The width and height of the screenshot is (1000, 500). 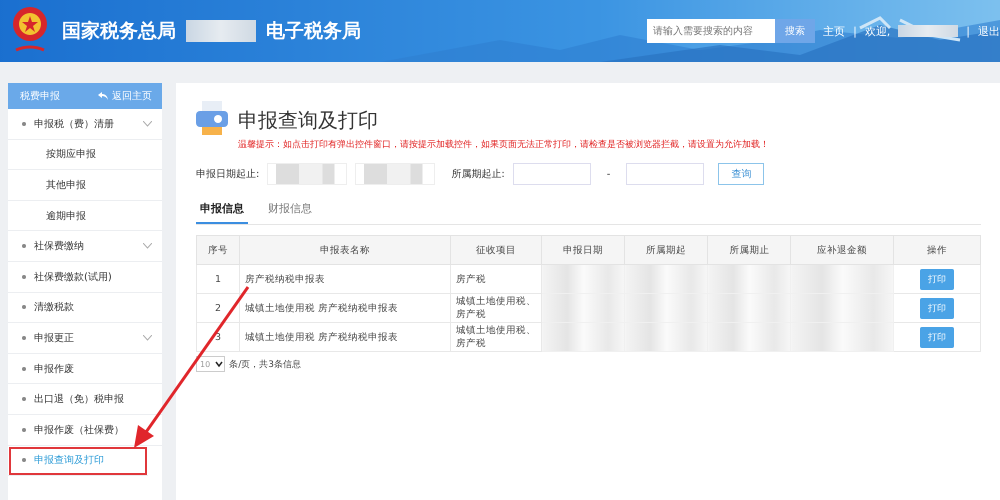 What do you see at coordinates (218, 250) in the screenshot?
I see `column-header: 序号` at bounding box center [218, 250].